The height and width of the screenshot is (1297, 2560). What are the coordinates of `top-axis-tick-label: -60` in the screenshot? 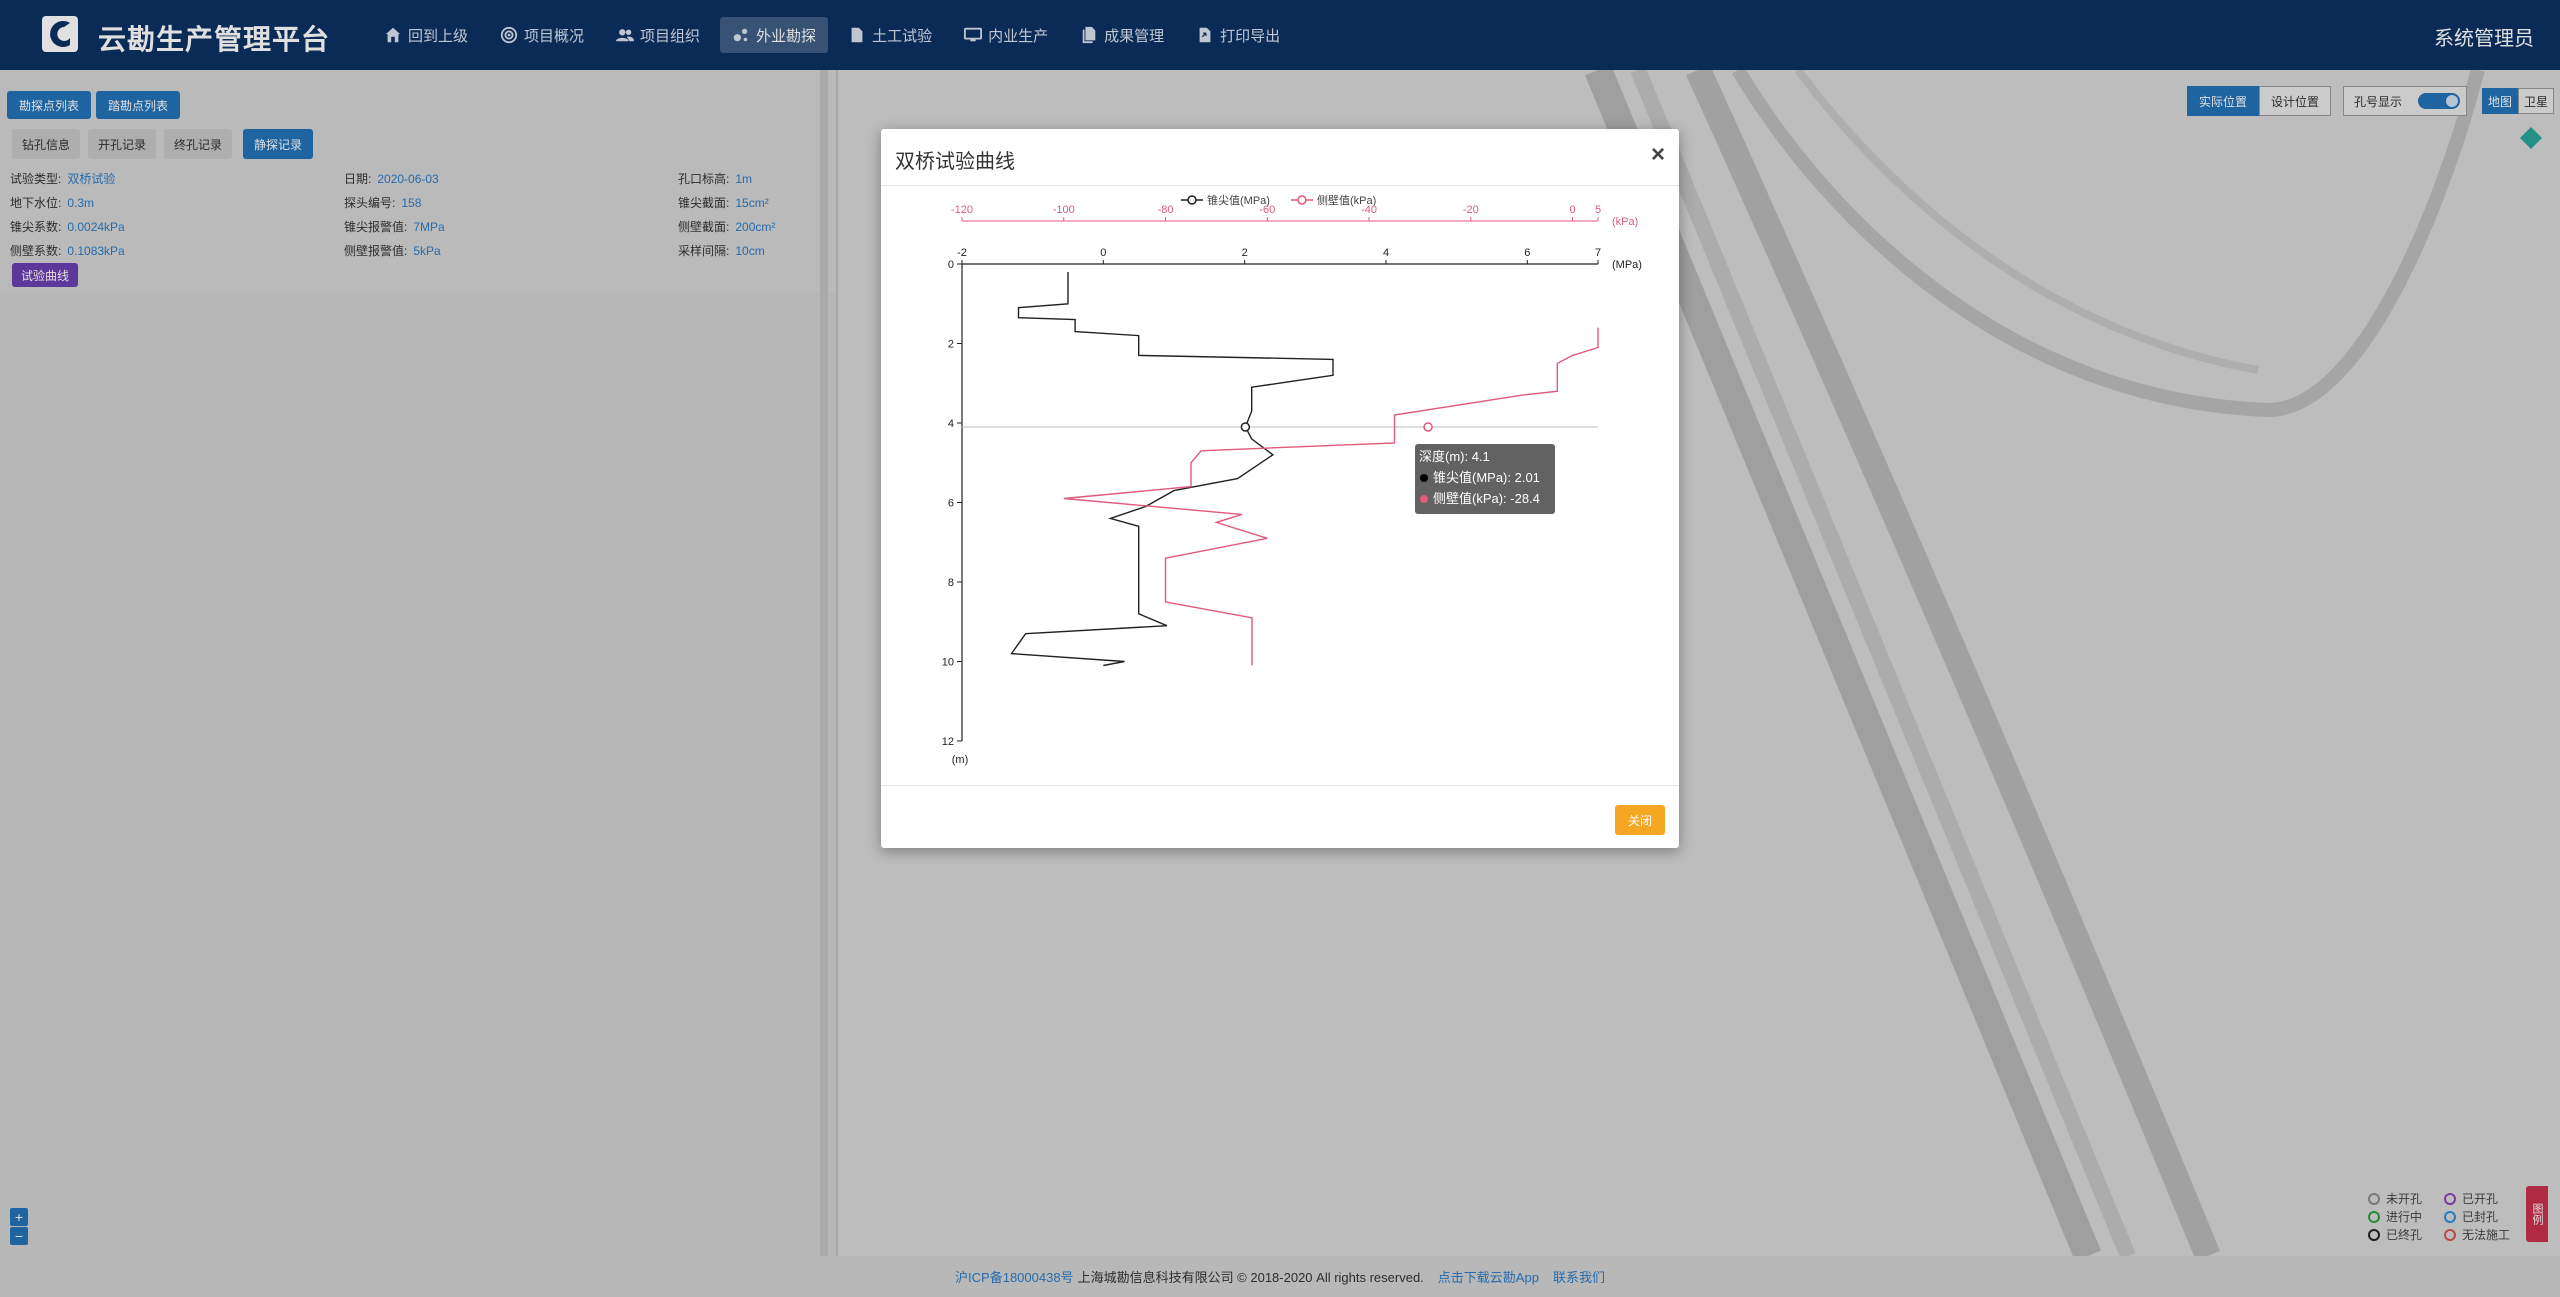 It's located at (1267, 210).